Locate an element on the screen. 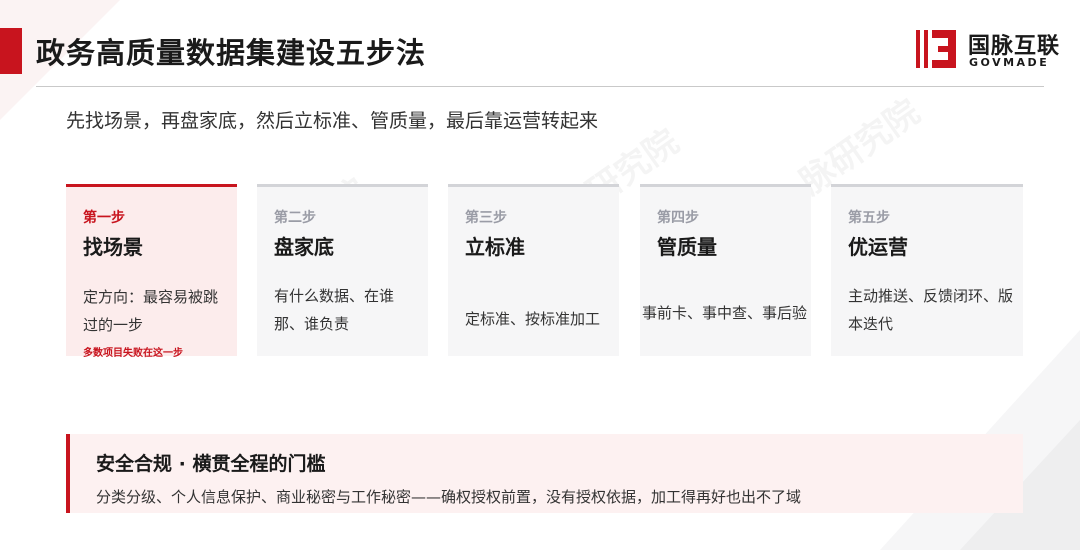  step-card-2: 第二步 盘家底 有什么数据、在谁那、谁负责 is located at coordinates (342, 270).